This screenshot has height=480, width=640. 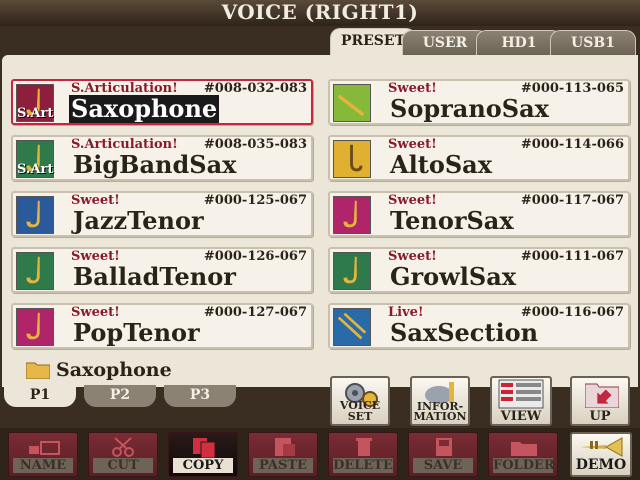 I want to click on save-button: SAVE, so click(x=443, y=454).